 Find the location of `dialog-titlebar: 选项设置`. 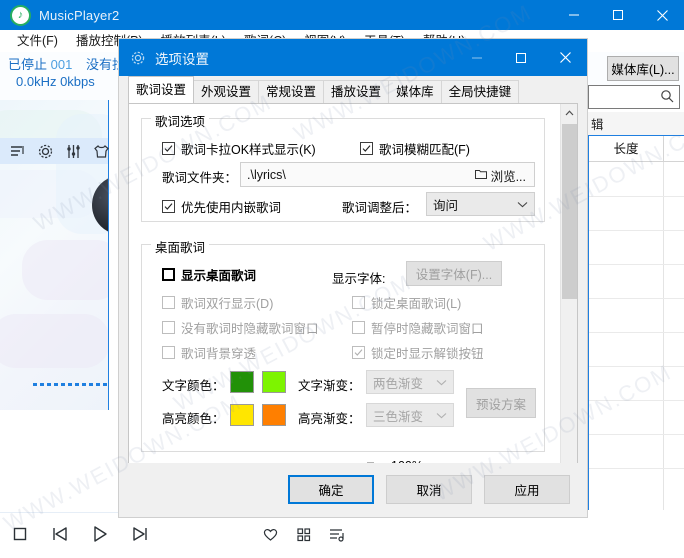

dialog-titlebar: 选项设置 is located at coordinates (353, 57).